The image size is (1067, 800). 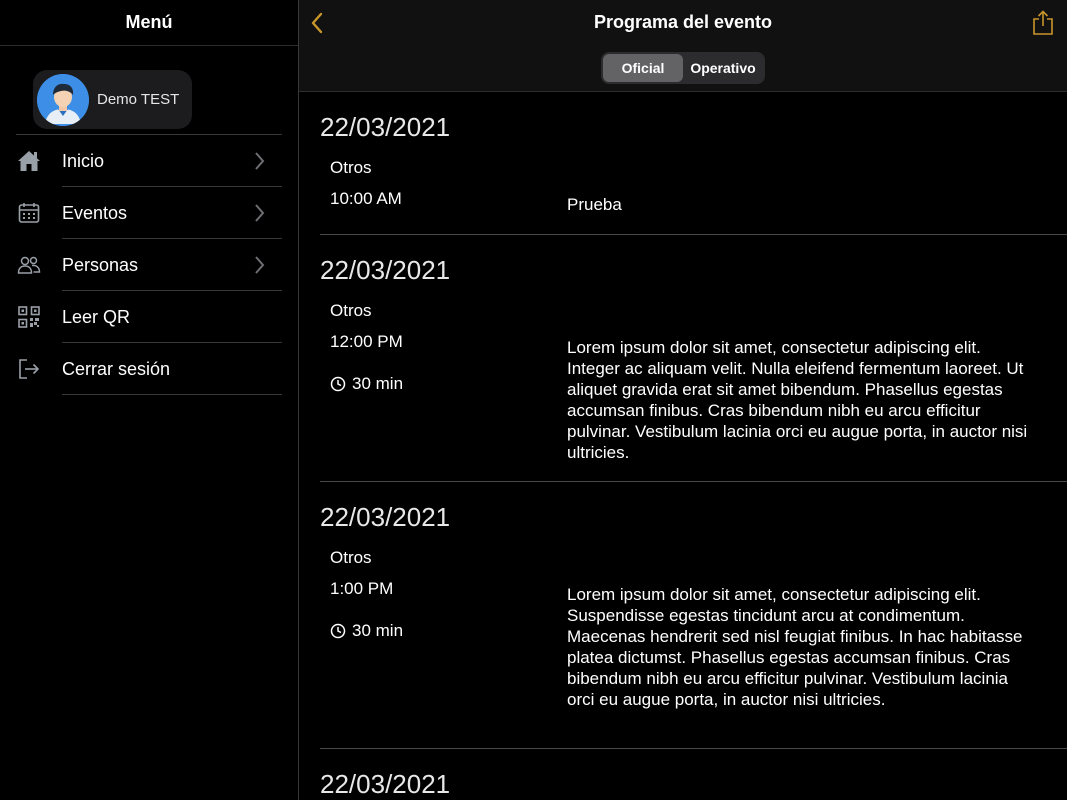 I want to click on event-item: 22/03/2021, so click(x=693, y=774).